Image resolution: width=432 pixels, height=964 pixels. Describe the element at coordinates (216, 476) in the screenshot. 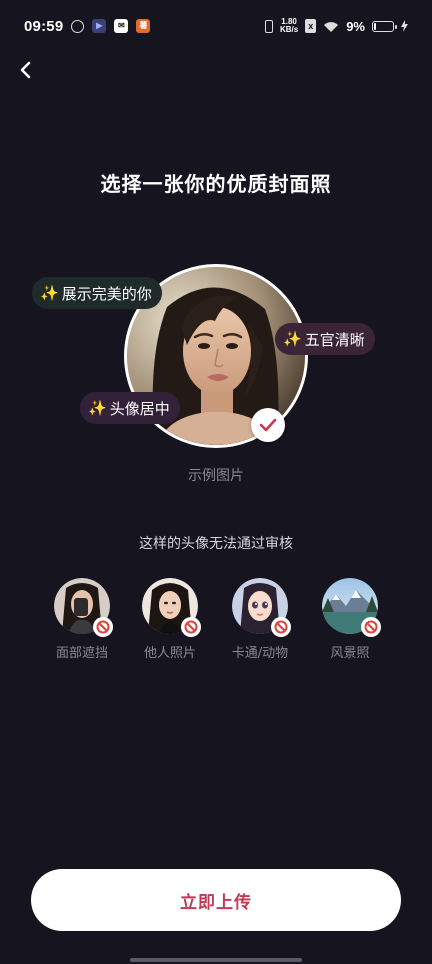

I see `example-caption: 示例图片` at that location.